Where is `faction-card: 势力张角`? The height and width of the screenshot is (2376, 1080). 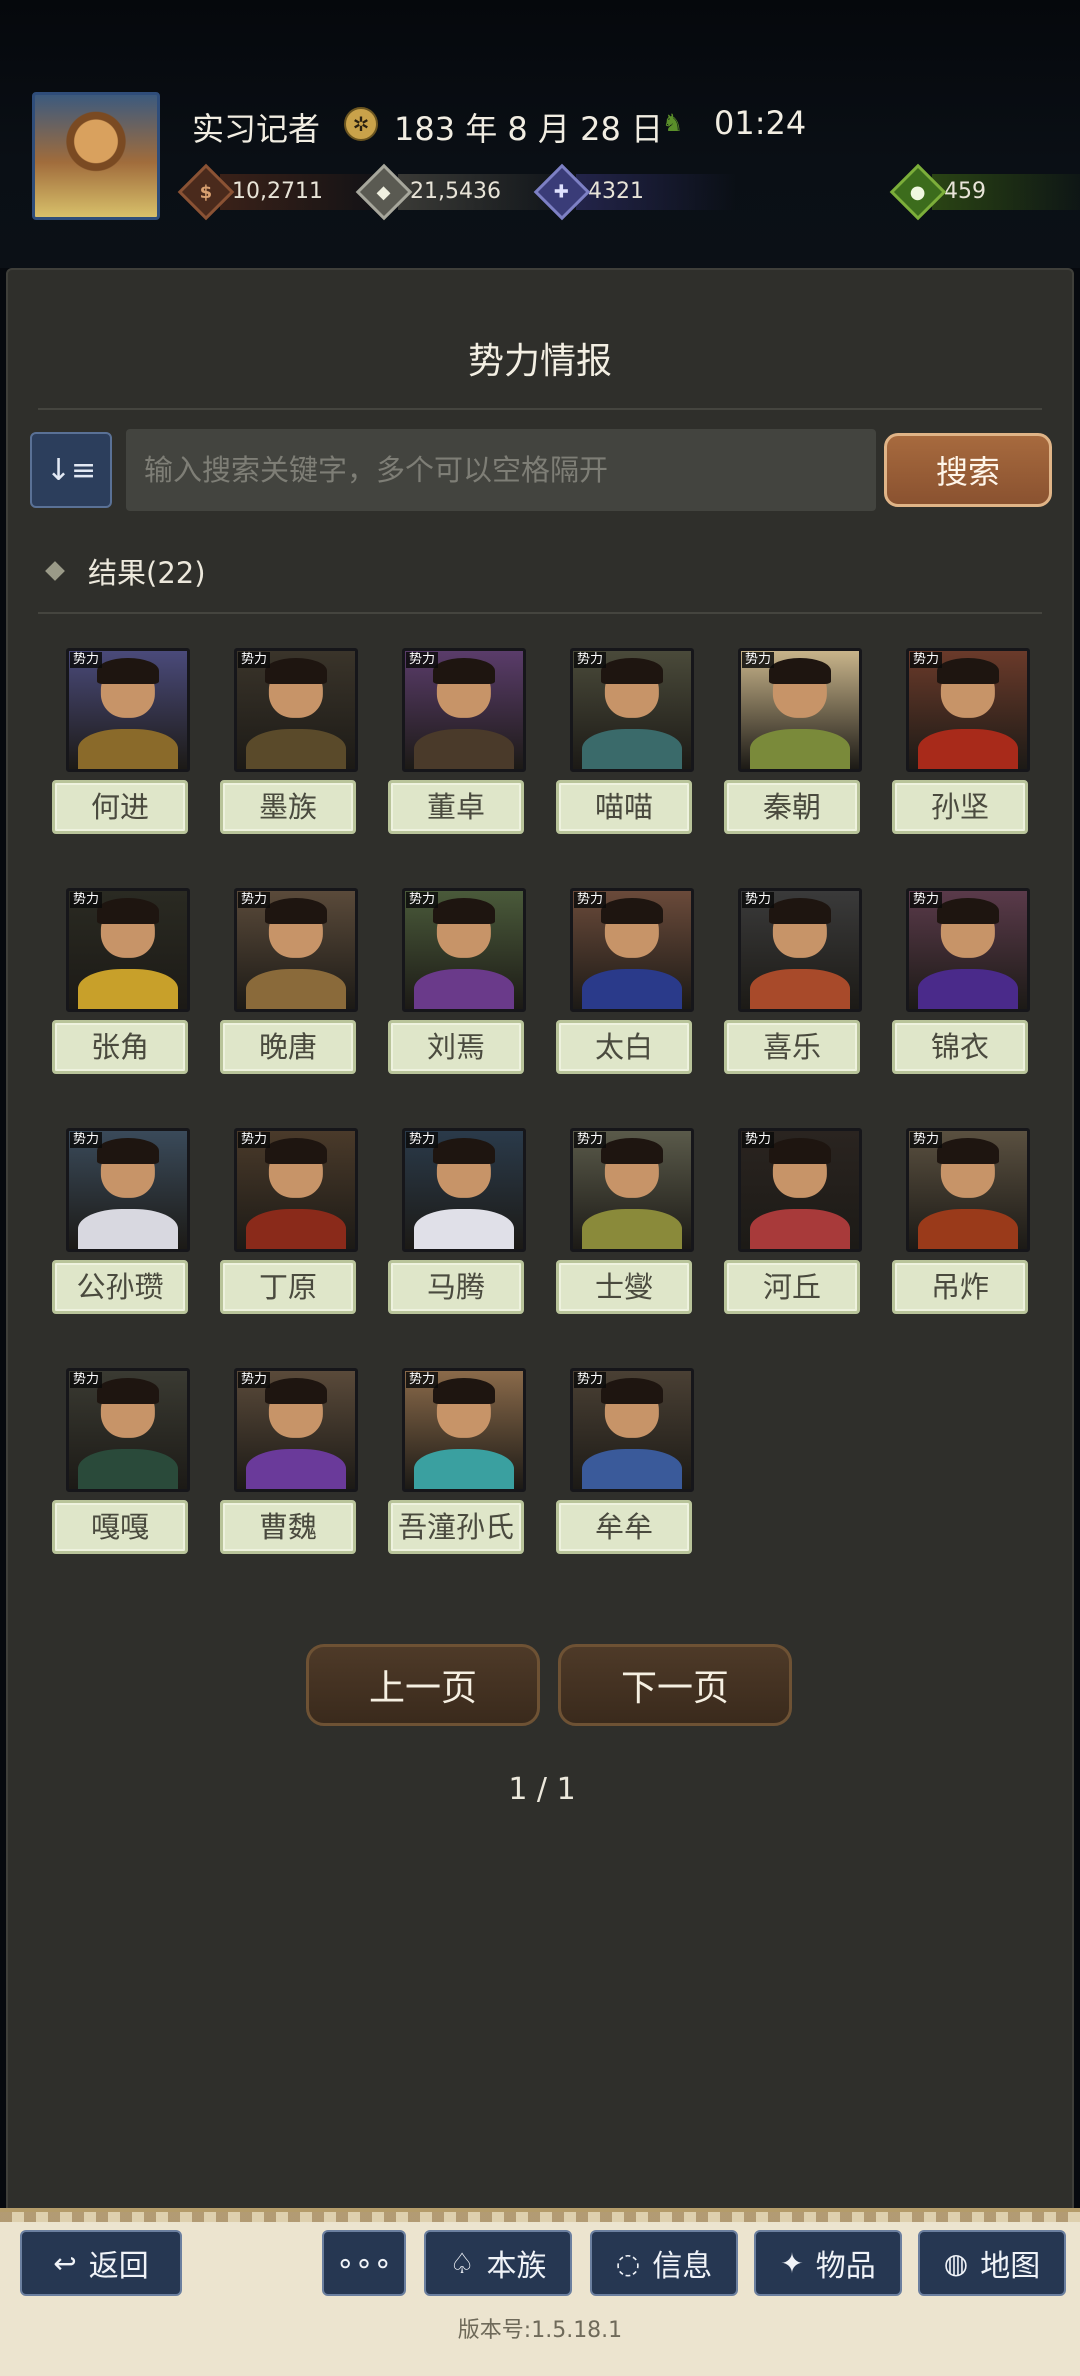 faction-card: 势力张角 is located at coordinates (121, 981).